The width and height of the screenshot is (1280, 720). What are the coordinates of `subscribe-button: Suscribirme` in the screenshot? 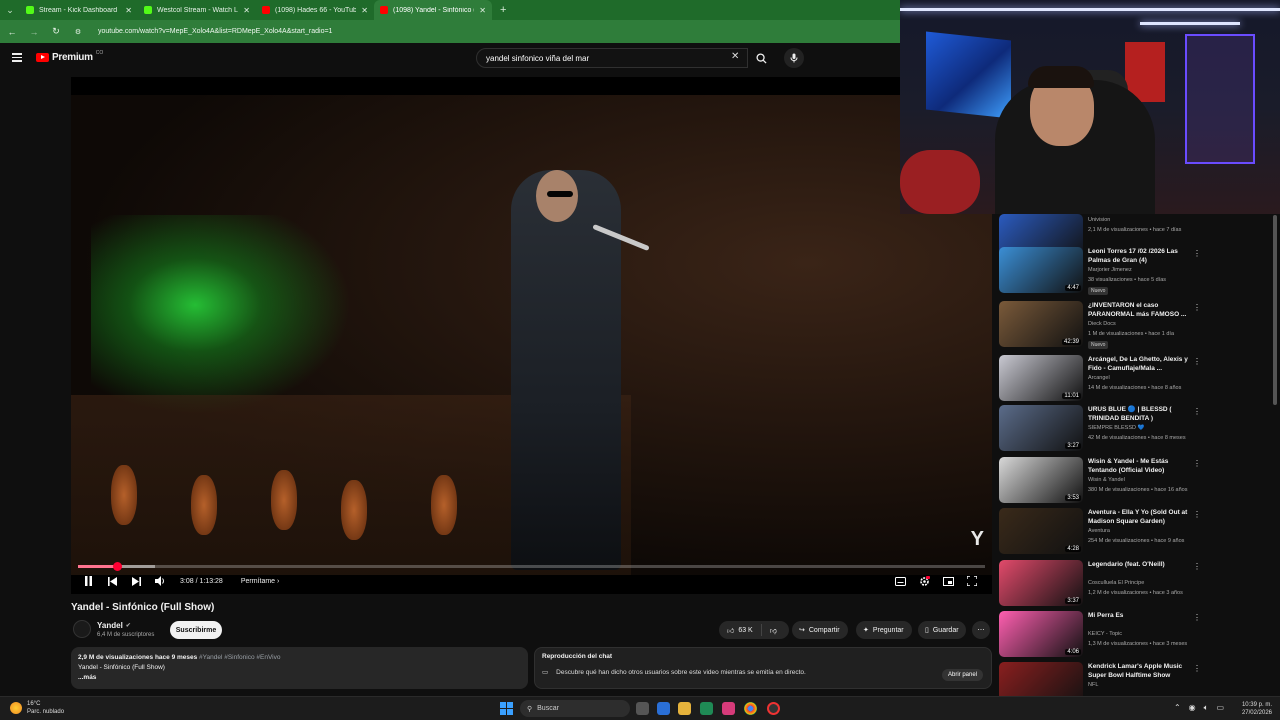 It's located at (196, 630).